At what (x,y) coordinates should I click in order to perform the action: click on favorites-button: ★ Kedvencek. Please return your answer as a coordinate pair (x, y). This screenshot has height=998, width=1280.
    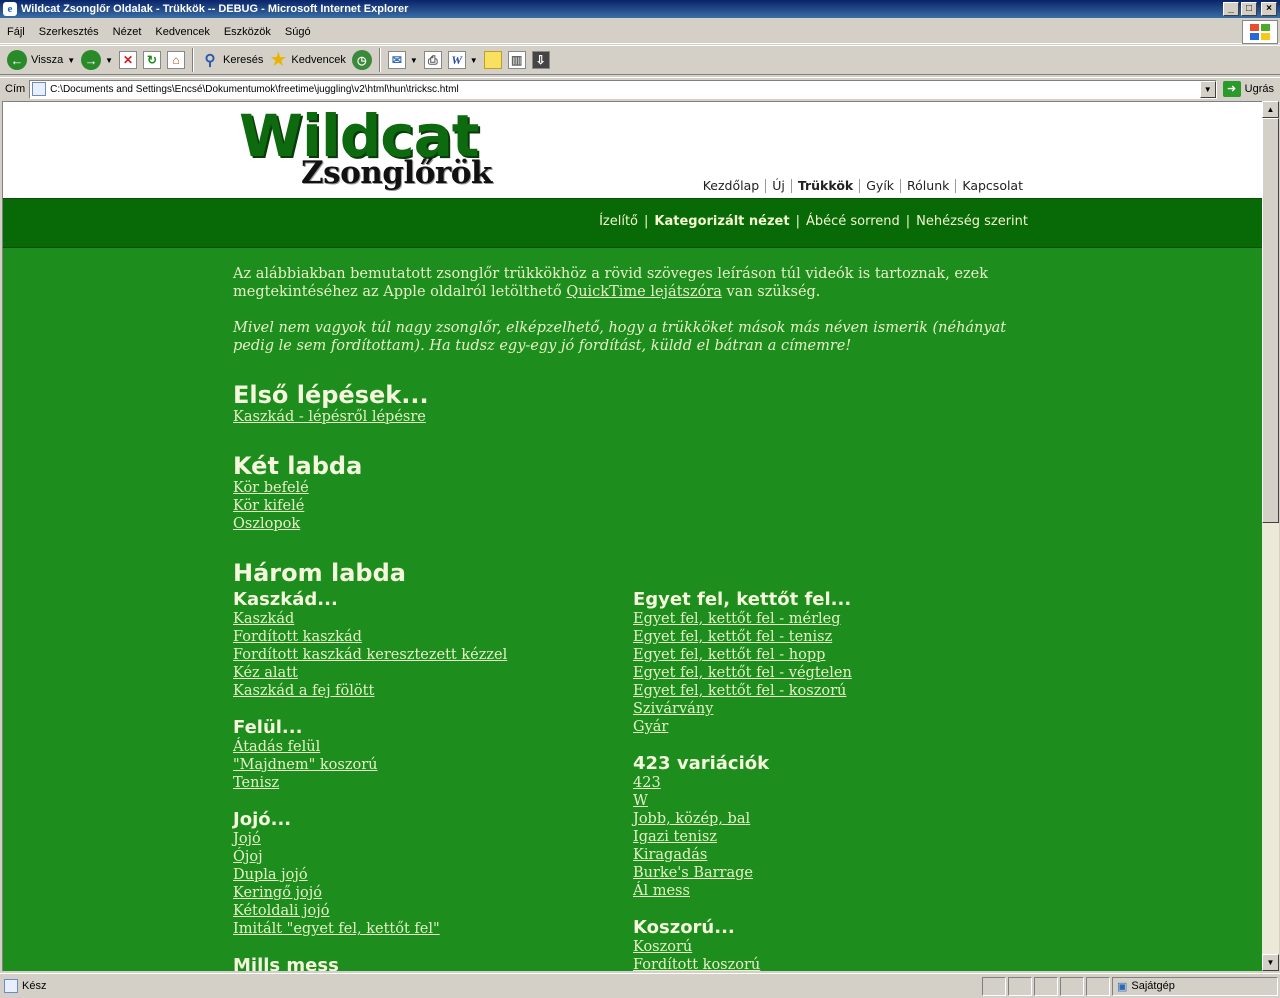
    Looking at the image, I should click on (307, 60).